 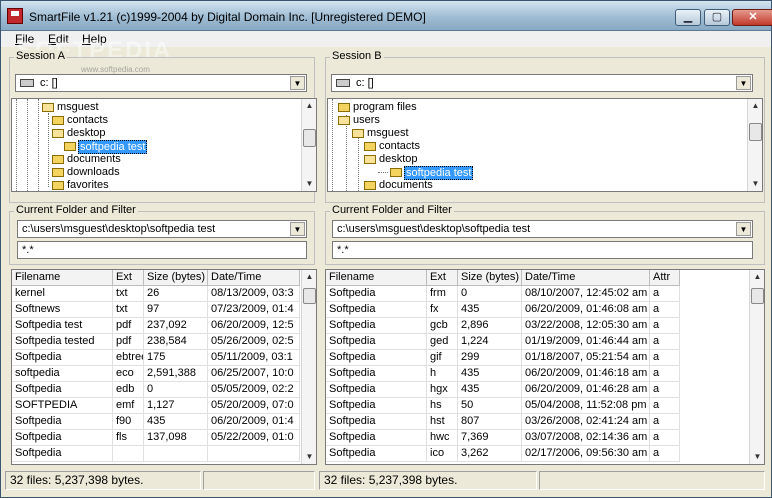 I want to click on tree-item-label: msguest, so click(x=388, y=133).